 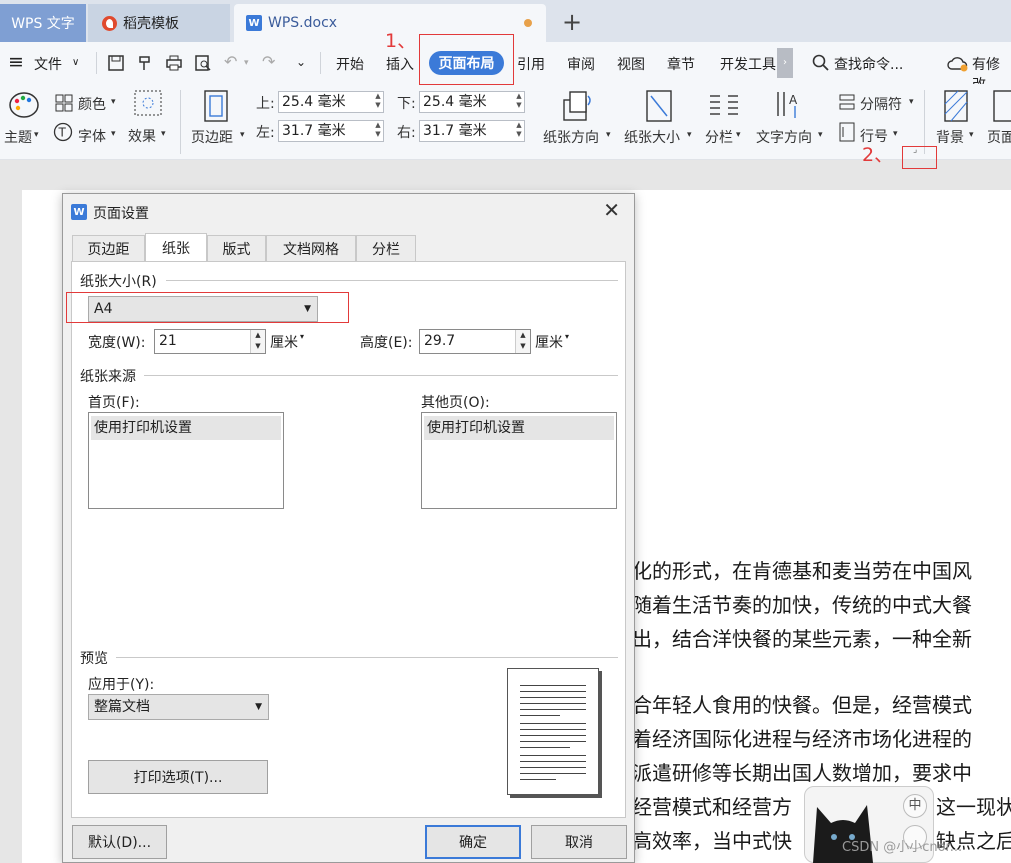 What do you see at coordinates (311, 248) in the screenshot?
I see `tab-doc-grid: 文档网格` at bounding box center [311, 248].